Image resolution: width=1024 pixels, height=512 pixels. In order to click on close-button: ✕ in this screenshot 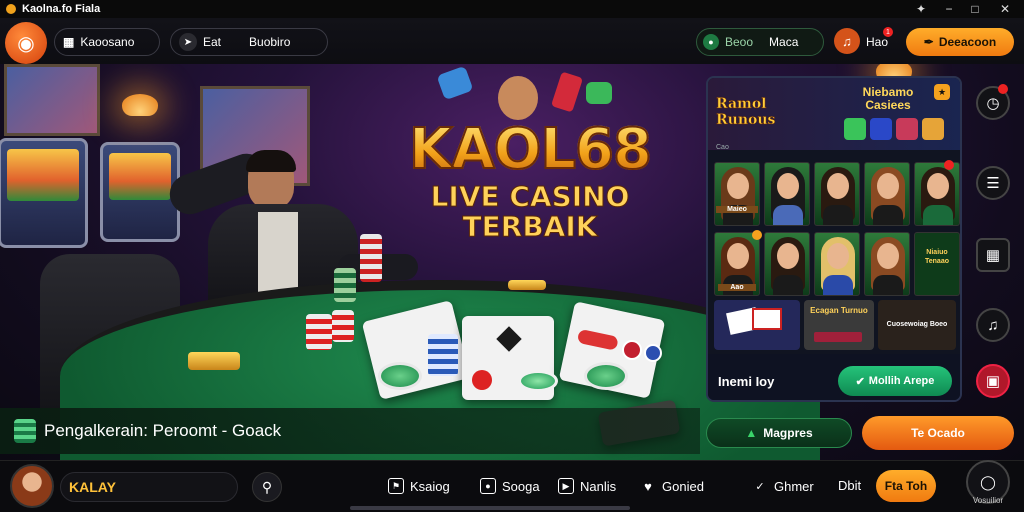, I will do `click(1005, 9)`.